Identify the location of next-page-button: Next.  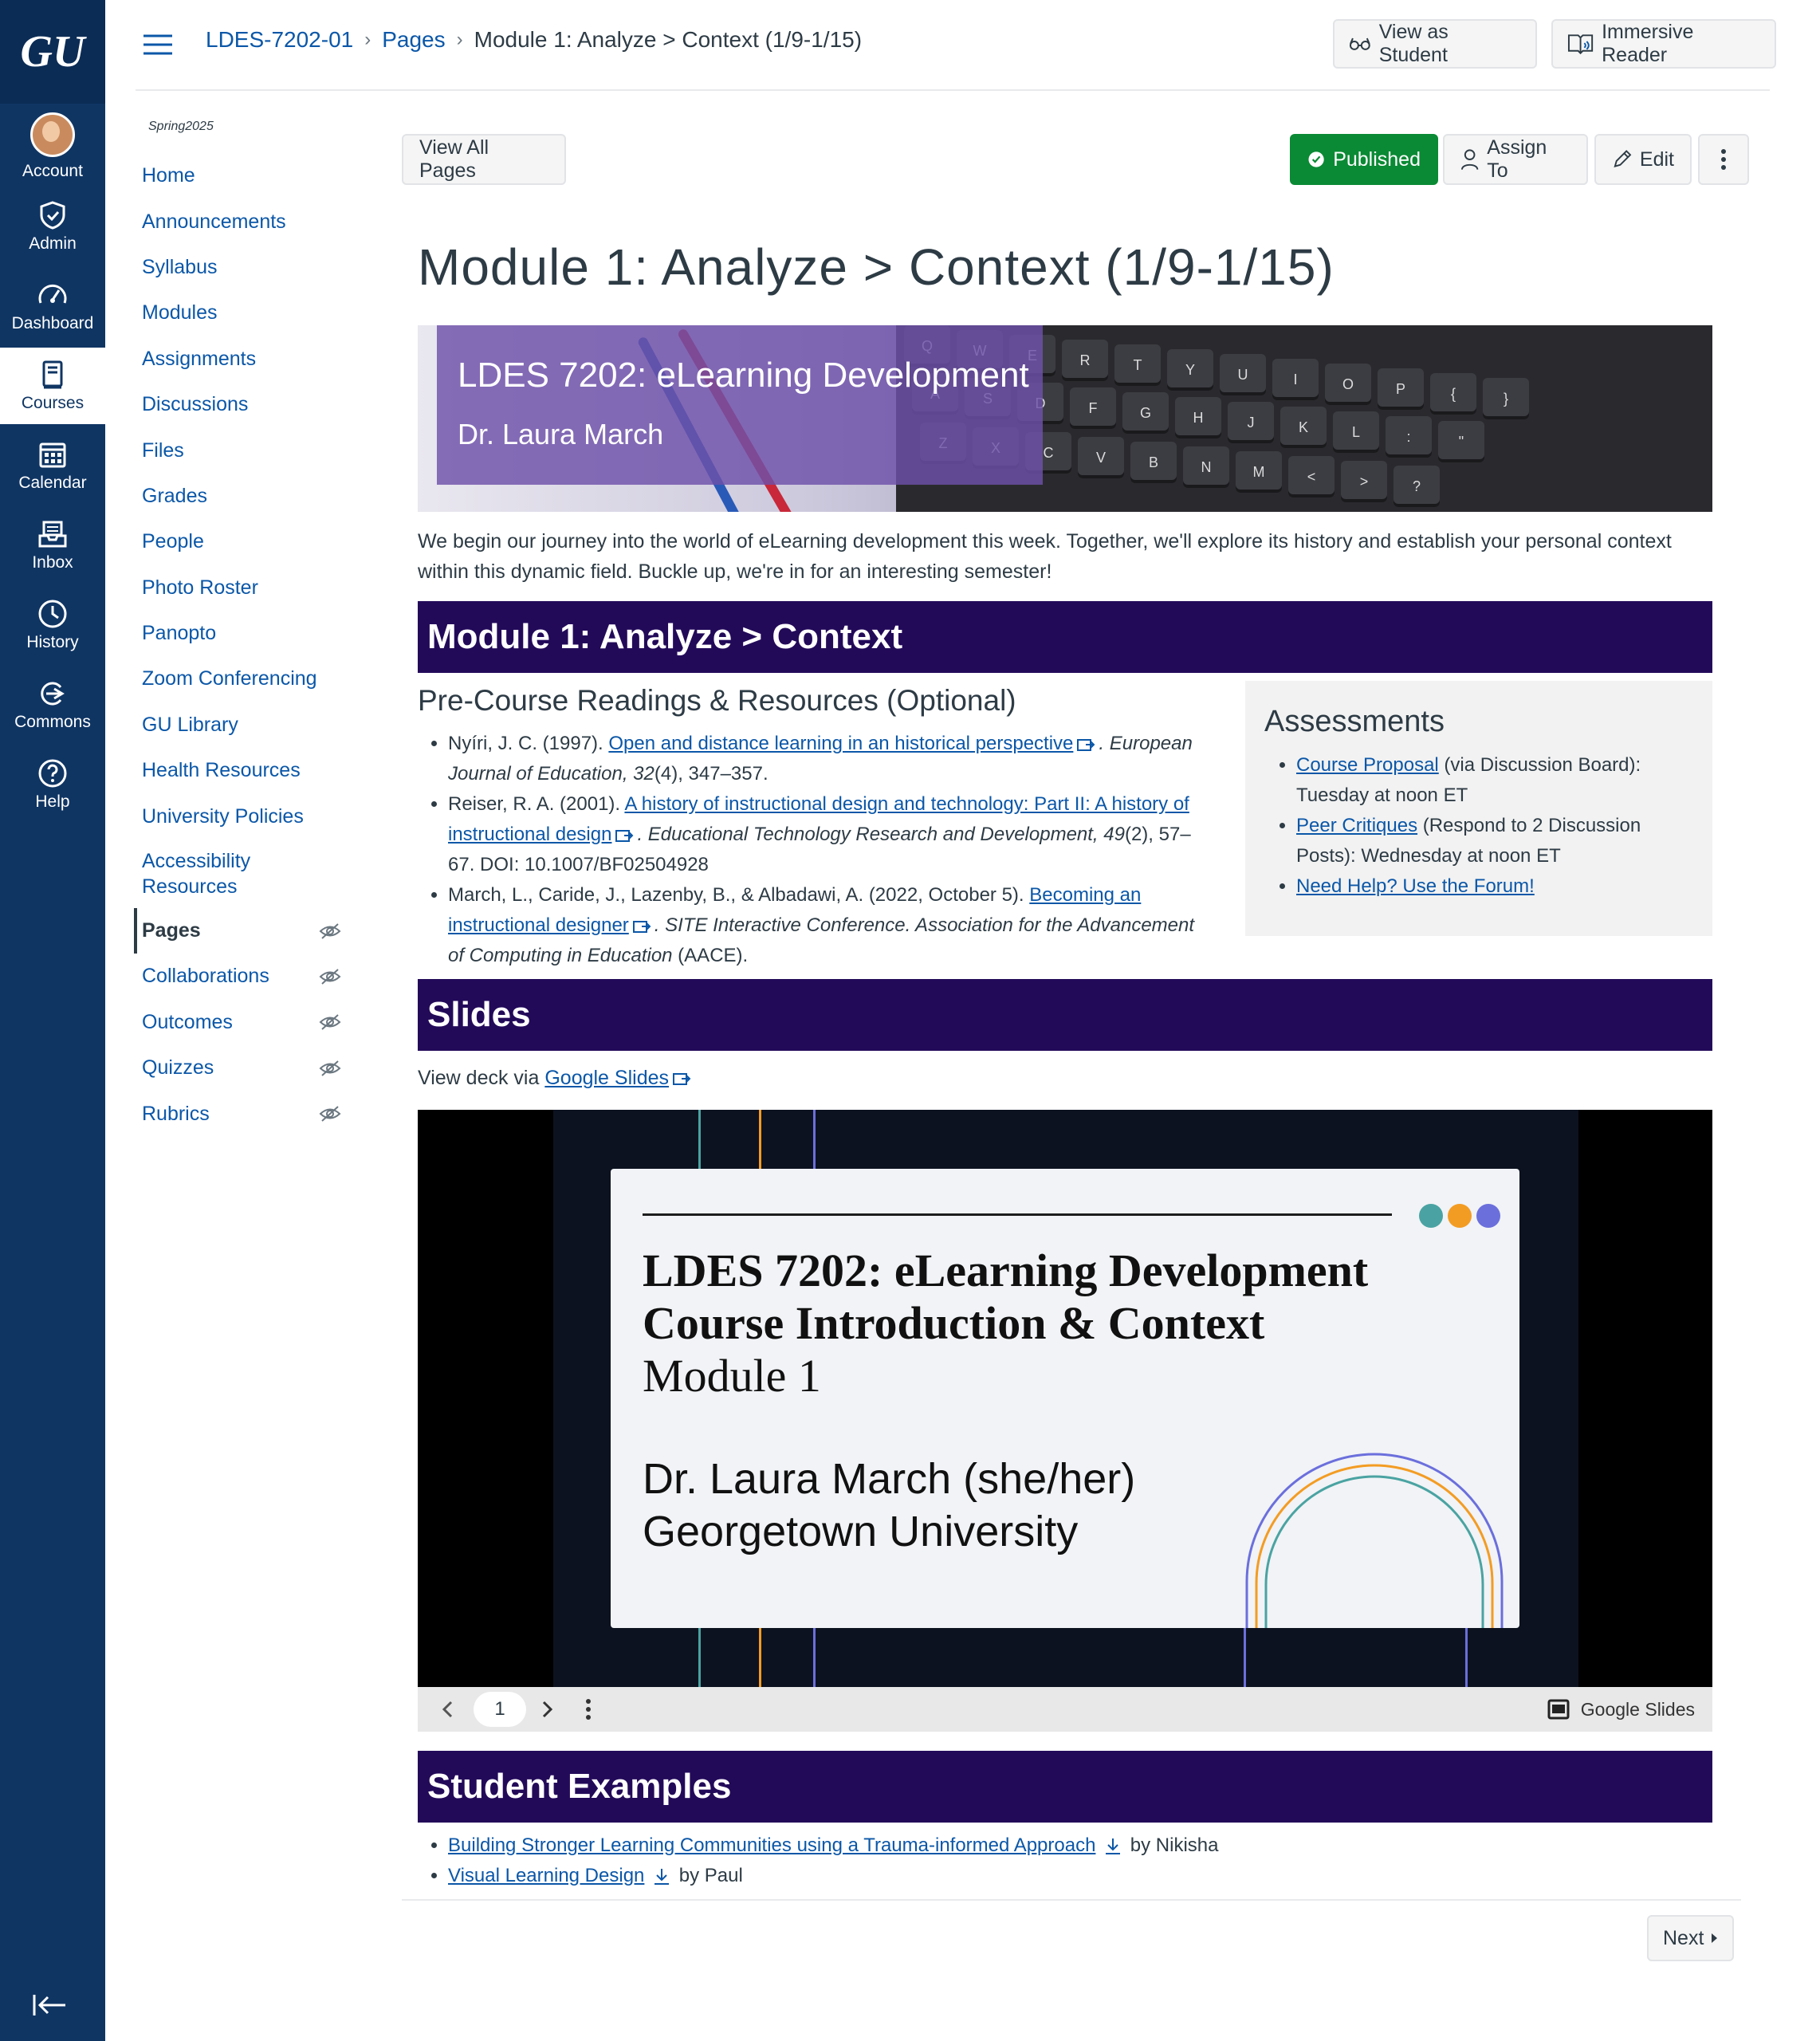
(1691, 1938).